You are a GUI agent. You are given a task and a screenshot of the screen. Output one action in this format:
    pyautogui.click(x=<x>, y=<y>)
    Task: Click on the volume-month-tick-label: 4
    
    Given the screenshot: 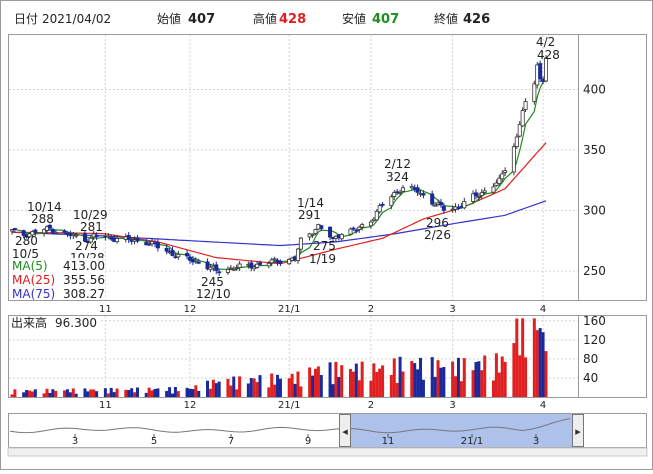 What is the action you would take?
    pyautogui.click(x=543, y=405)
    